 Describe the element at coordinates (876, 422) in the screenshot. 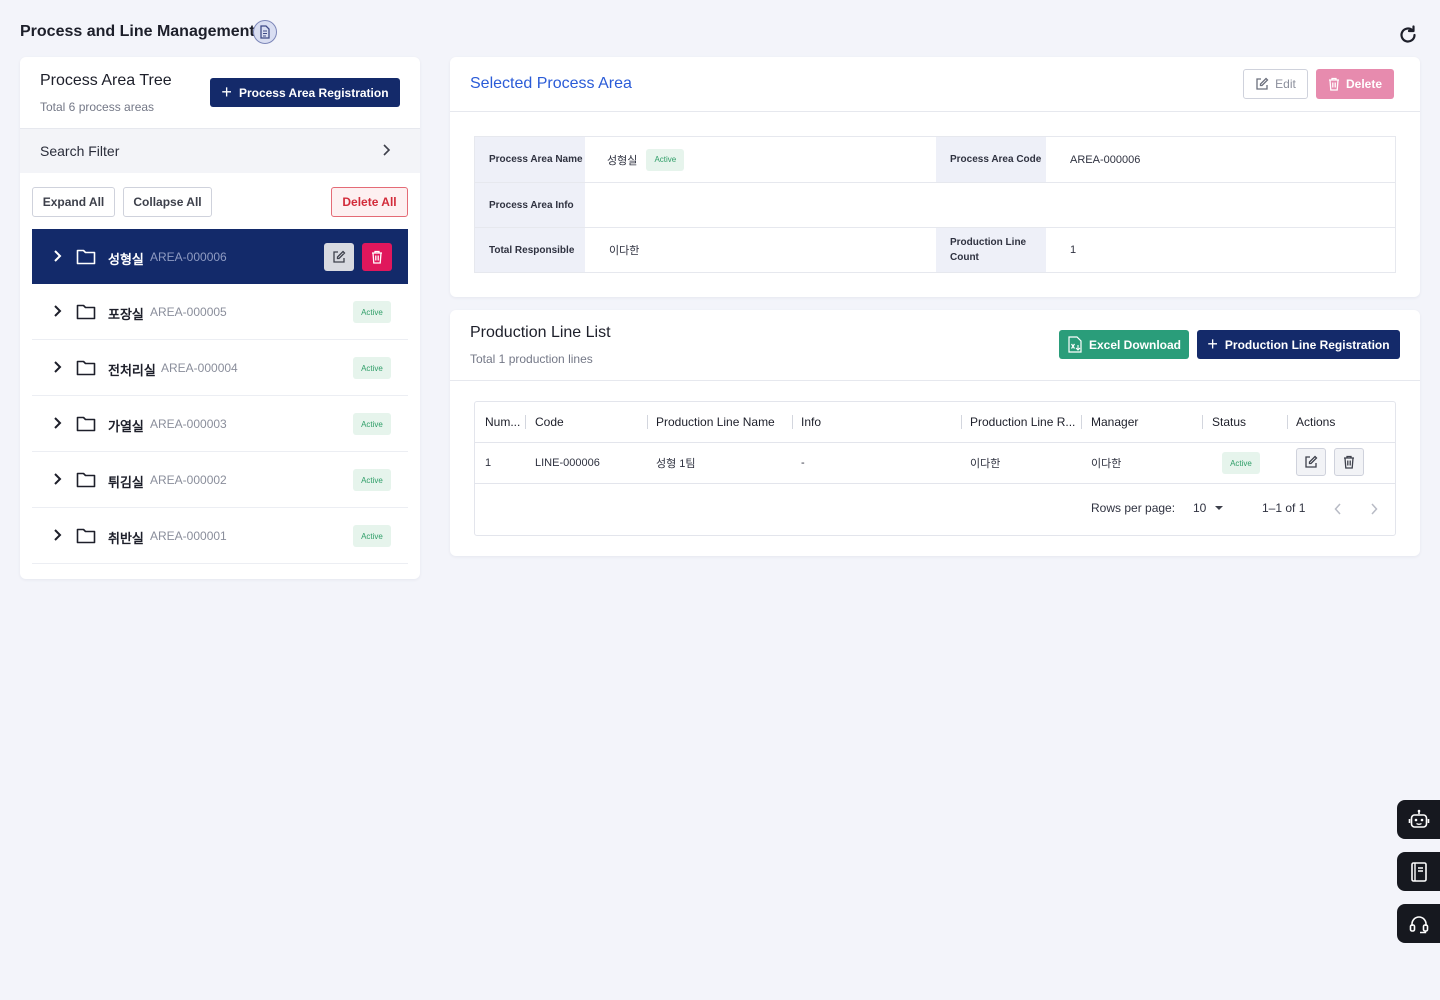

I see `column-header-info: Info` at that location.